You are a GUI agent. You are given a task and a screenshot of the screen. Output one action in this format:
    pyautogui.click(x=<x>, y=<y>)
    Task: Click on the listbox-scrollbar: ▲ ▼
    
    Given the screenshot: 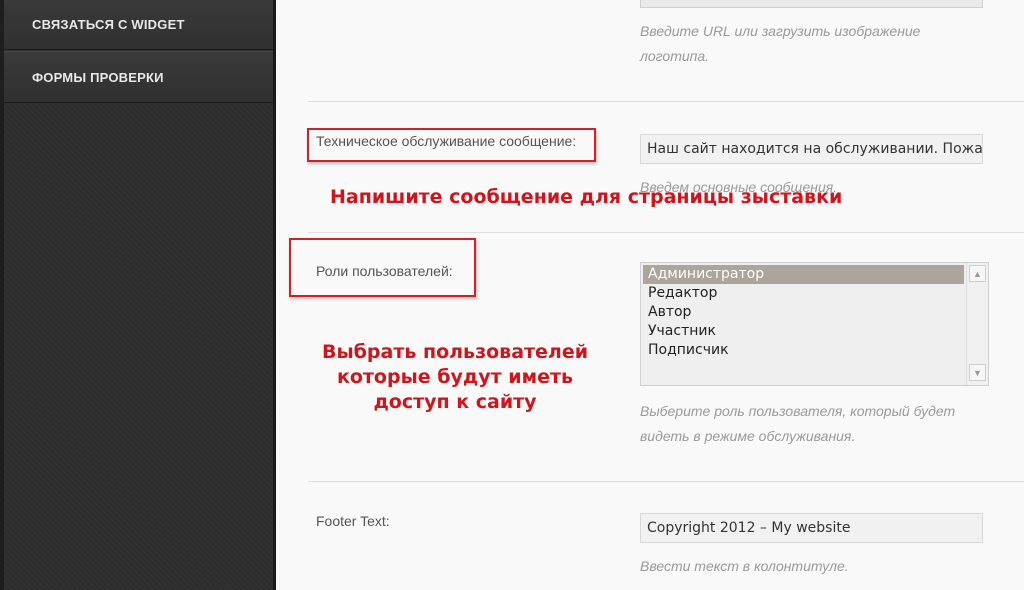 What is the action you would take?
    pyautogui.click(x=977, y=324)
    